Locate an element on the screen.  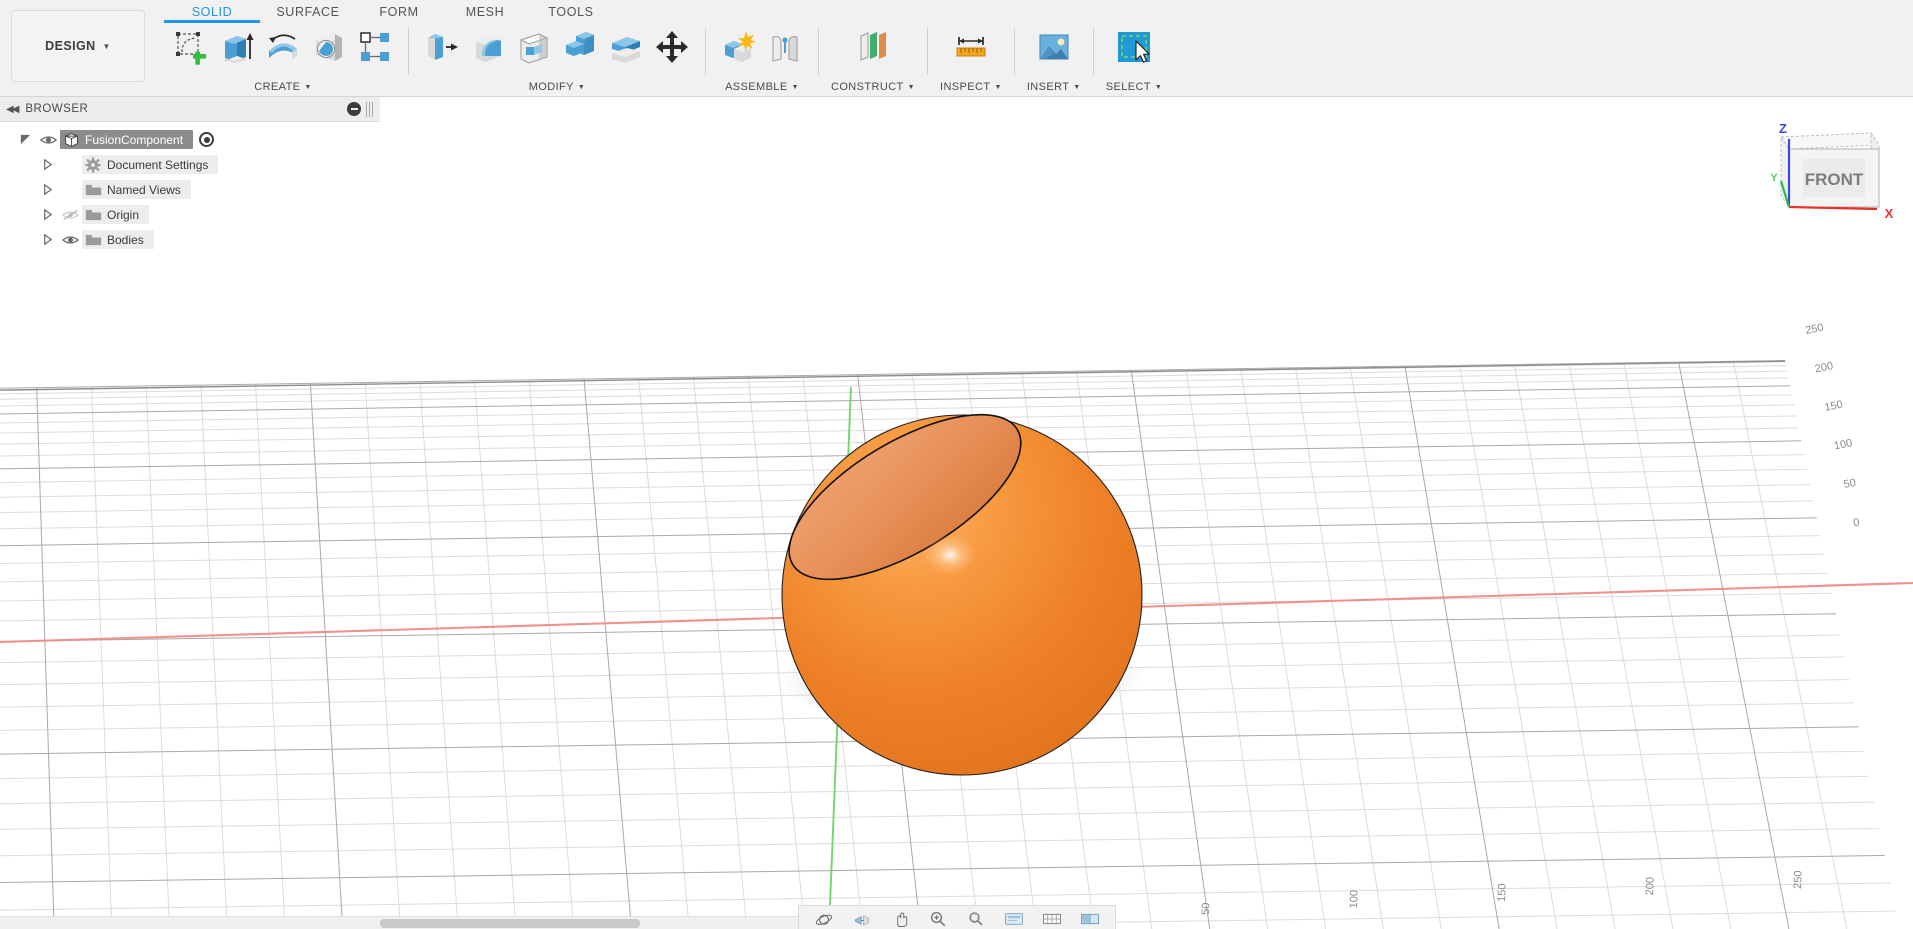
ruler-tick-label: 50 is located at coordinates (1206, 908).